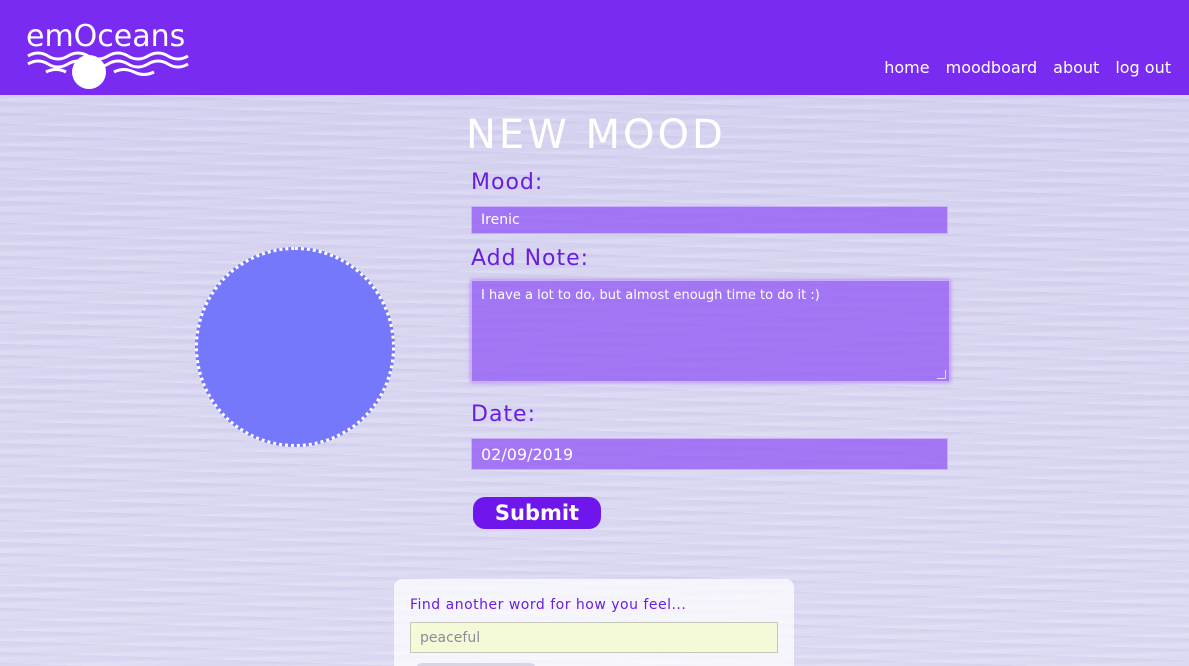 The width and height of the screenshot is (1189, 666). Describe the element at coordinates (941, 374) in the screenshot. I see `textarea-resize-handle` at that location.